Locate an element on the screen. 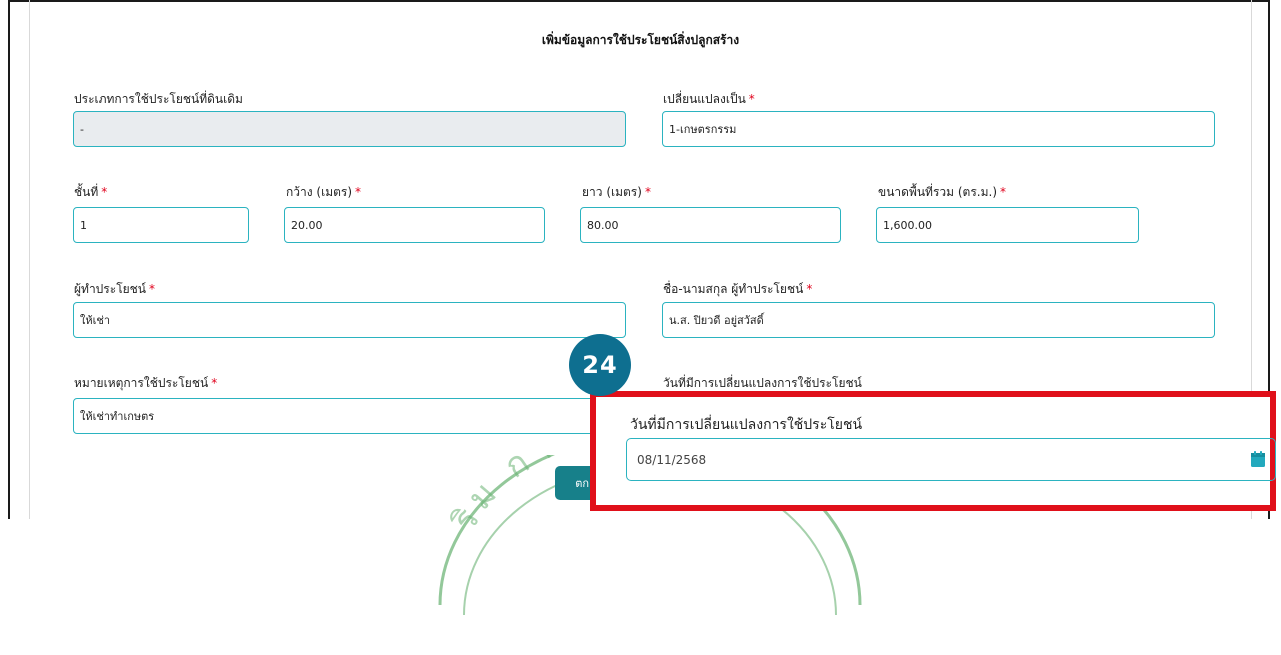 The height and width of the screenshot is (655, 1281). changed-to-field: 1-เกษตรกรรม is located at coordinates (938, 129).